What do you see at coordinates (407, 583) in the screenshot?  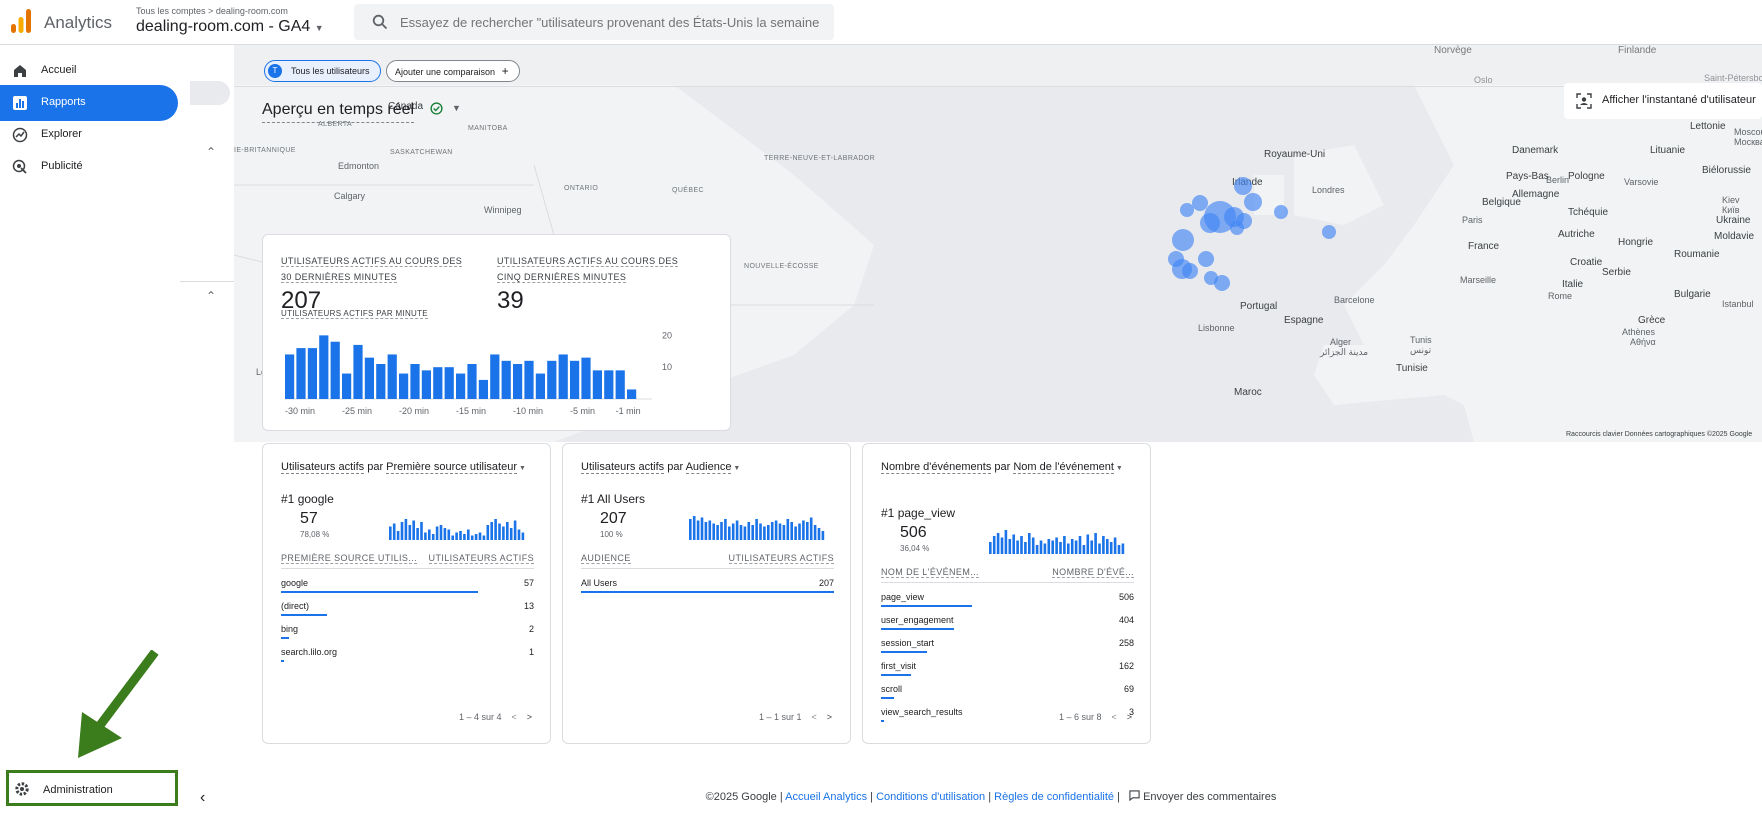 I see `table-row: google 57` at bounding box center [407, 583].